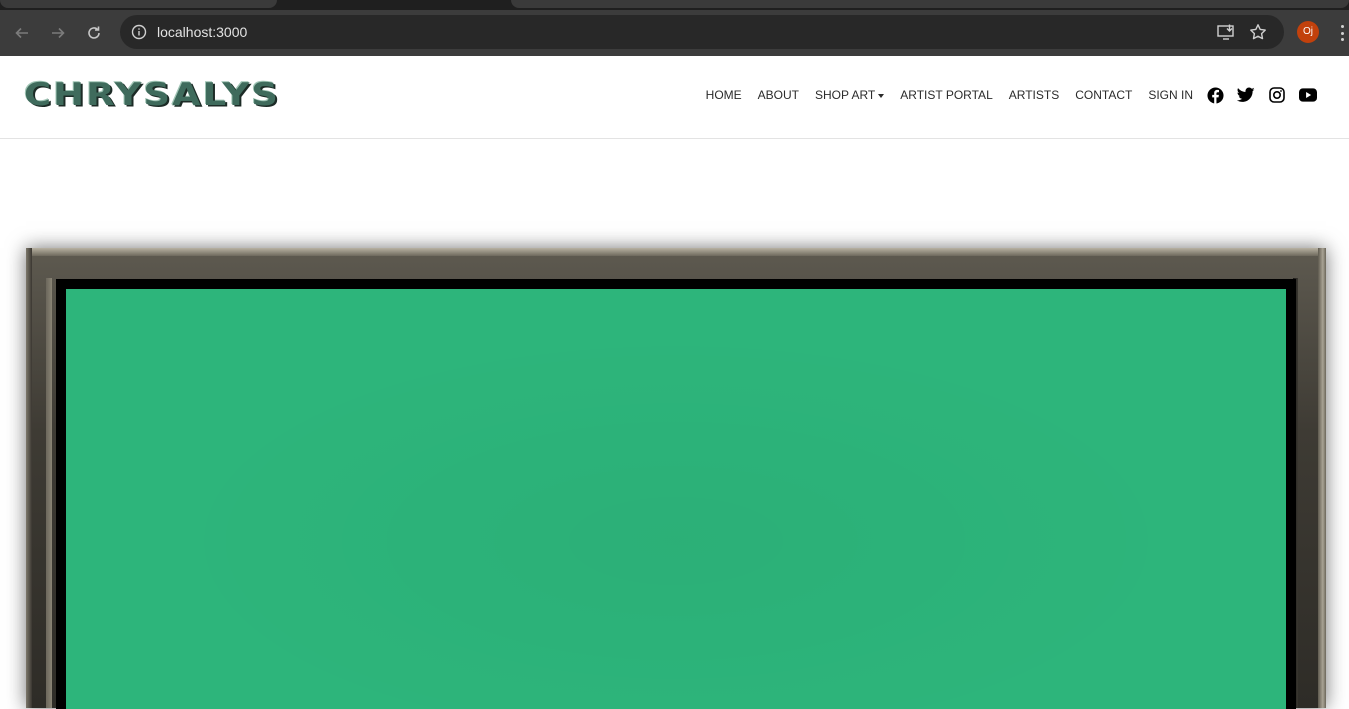  Describe the element at coordinates (1308, 32) in the screenshot. I see `profile-avatar: Oj` at that location.